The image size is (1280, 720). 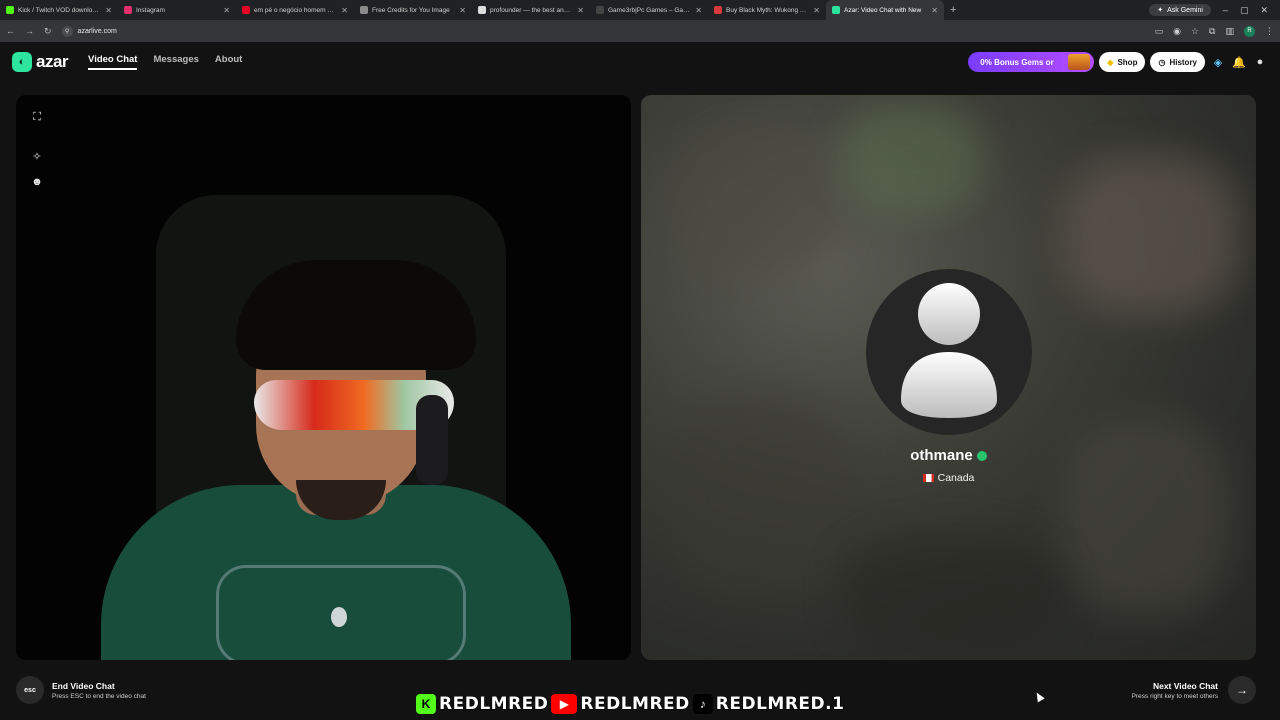 What do you see at coordinates (228, 62) in the screenshot?
I see `nav-about: About` at bounding box center [228, 62].